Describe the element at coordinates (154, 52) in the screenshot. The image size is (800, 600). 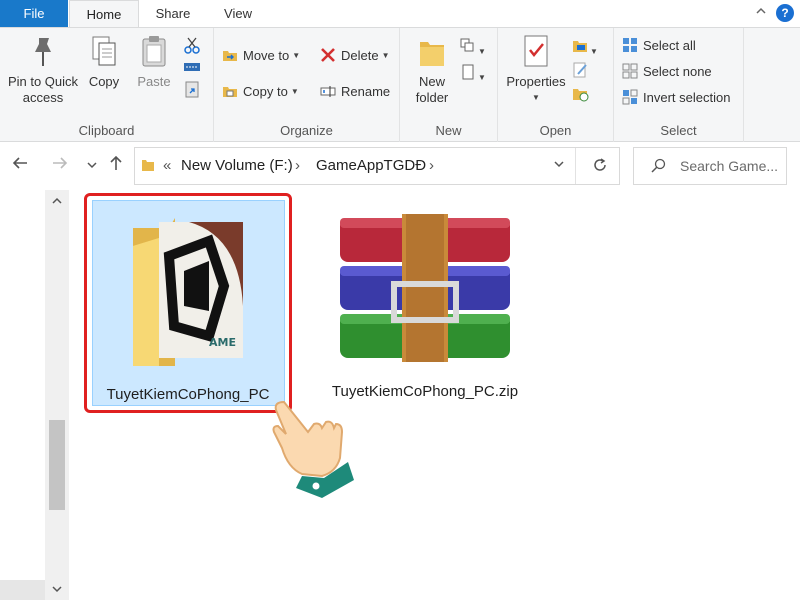
I see `paste-icon` at that location.